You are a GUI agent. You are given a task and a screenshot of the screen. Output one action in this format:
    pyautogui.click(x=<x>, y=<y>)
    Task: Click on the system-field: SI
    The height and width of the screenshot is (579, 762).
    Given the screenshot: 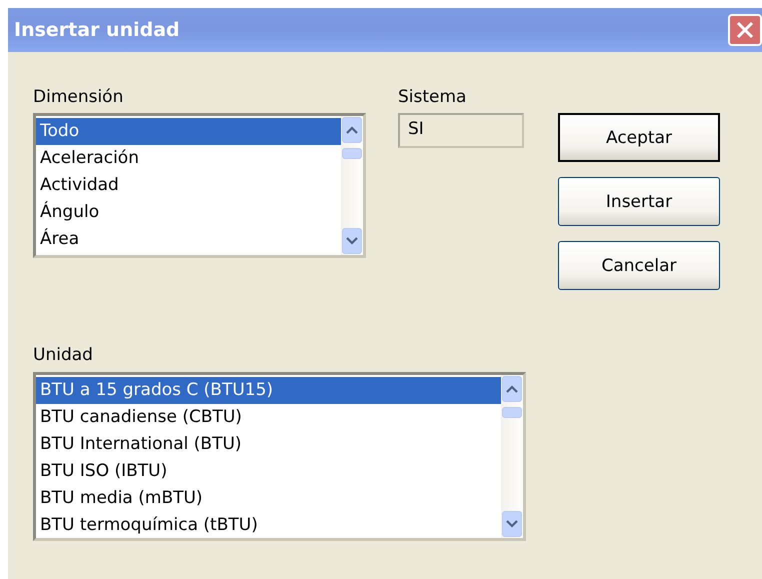 What is the action you would take?
    pyautogui.click(x=461, y=130)
    